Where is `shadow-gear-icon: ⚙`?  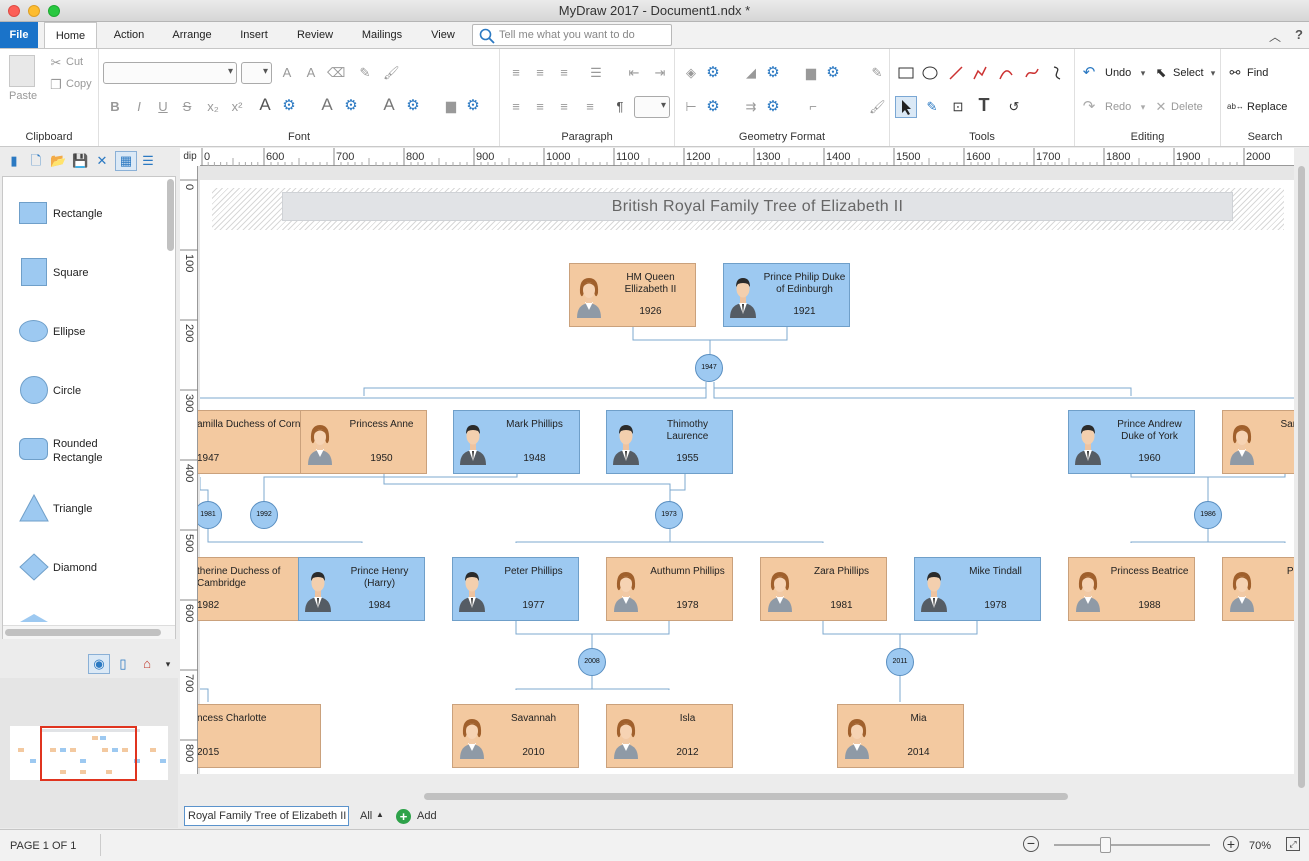
shadow-gear-icon: ⚙ is located at coordinates (833, 73).